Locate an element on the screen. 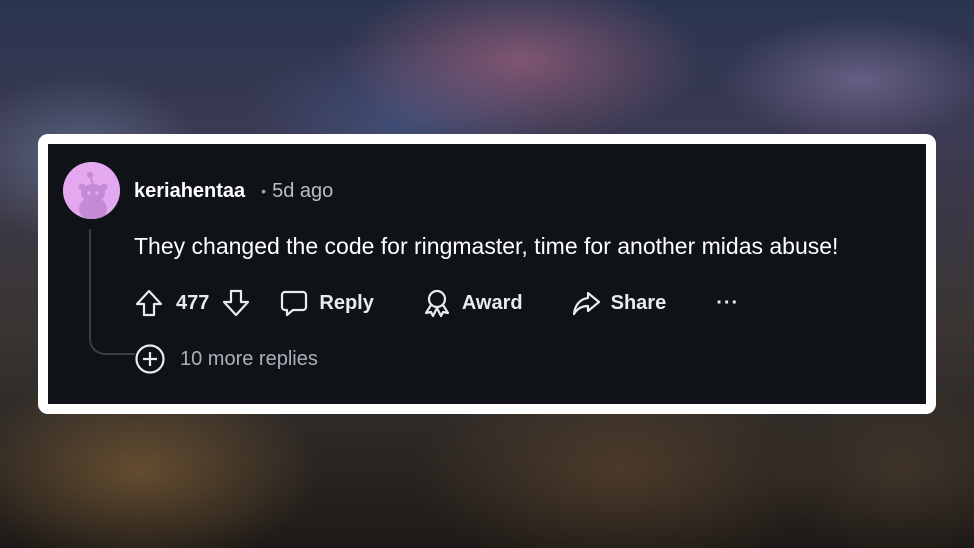 The image size is (974, 548). upvote-icon is located at coordinates (149, 303).